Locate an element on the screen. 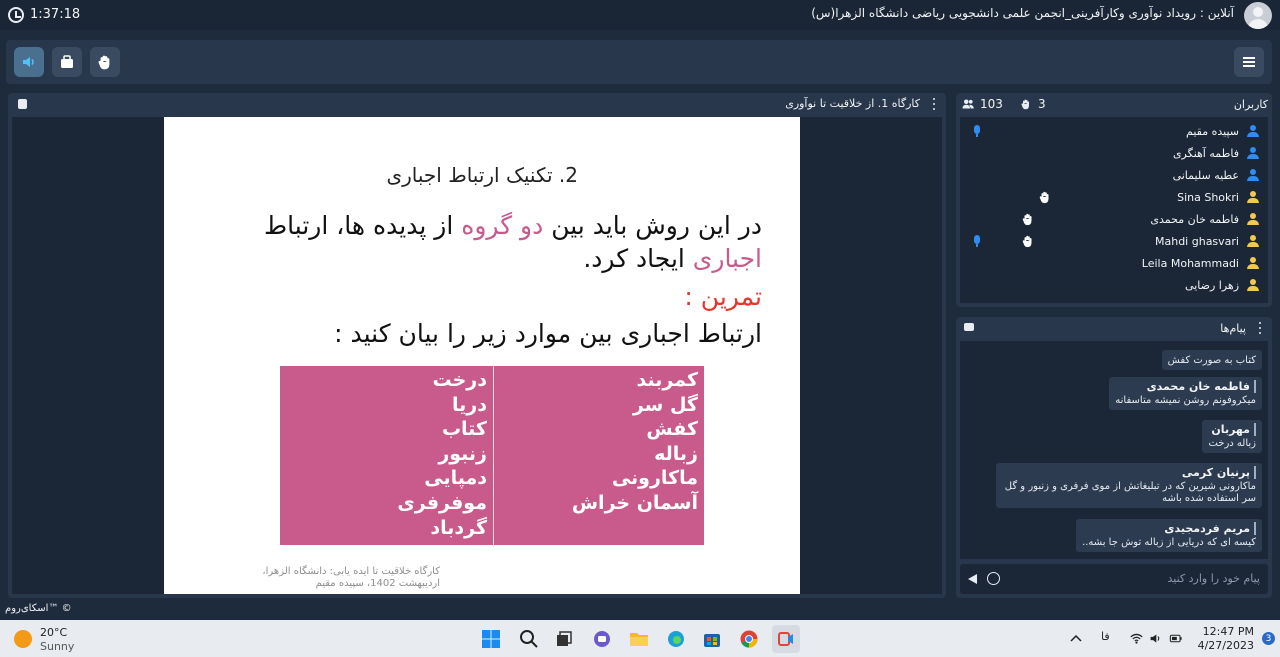 The height and width of the screenshot is (657, 1280). toolbar is located at coordinates (639, 62).